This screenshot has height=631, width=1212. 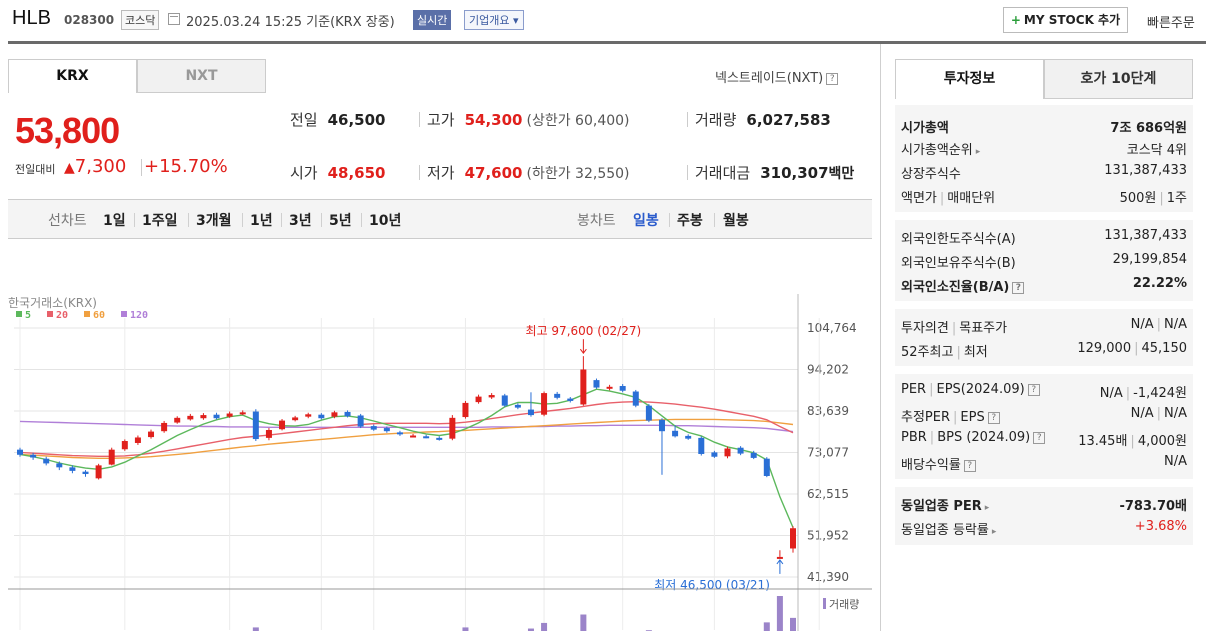 What do you see at coordinates (72, 76) in the screenshot?
I see `tab-krx: KRX` at bounding box center [72, 76].